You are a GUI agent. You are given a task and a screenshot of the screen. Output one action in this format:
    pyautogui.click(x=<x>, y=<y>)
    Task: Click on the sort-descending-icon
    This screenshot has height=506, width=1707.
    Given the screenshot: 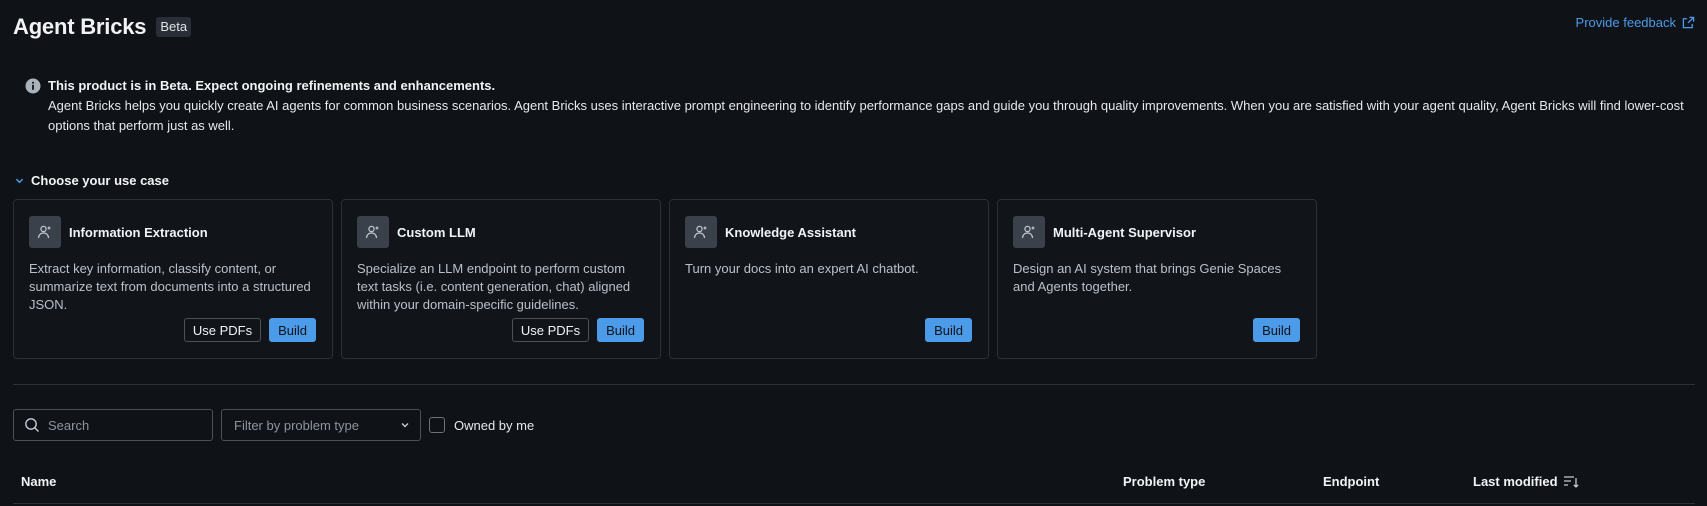 What is the action you would take?
    pyautogui.click(x=1571, y=482)
    